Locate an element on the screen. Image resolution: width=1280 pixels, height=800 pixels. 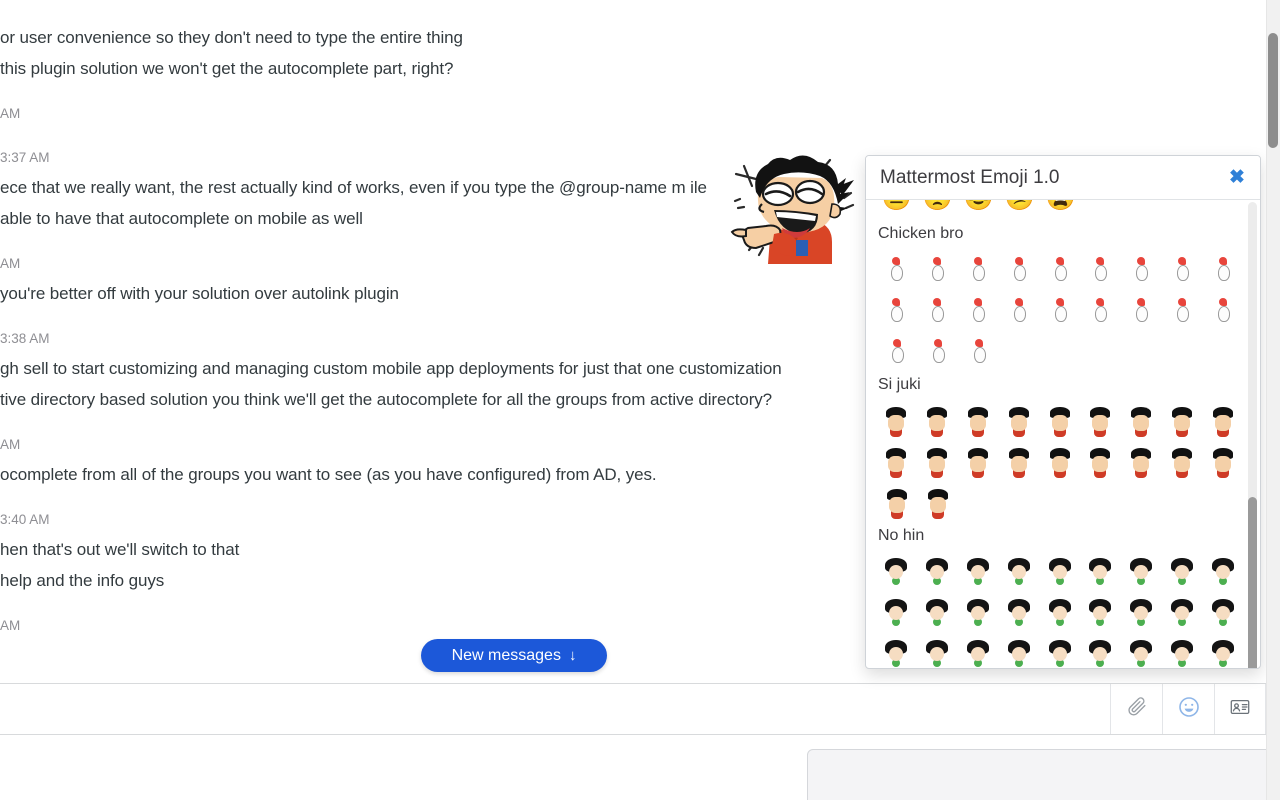
emoji-picker-button is located at coordinates (1188, 709).